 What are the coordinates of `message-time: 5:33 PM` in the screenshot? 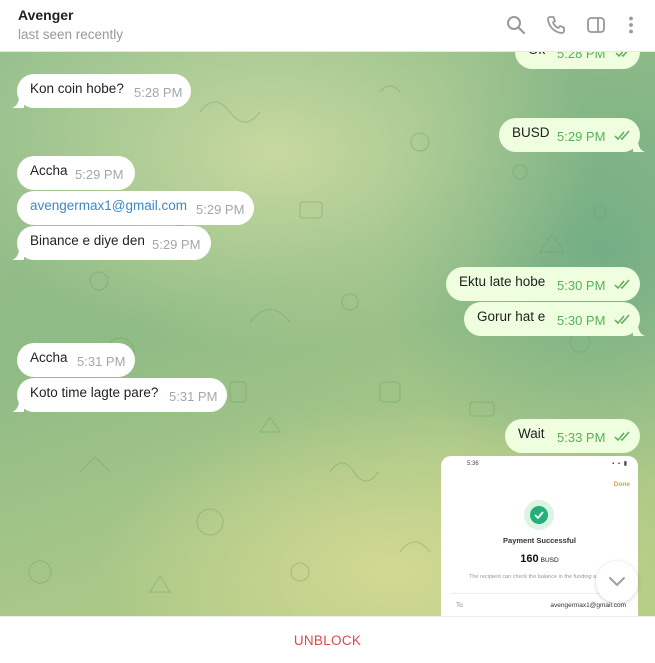 It's located at (581, 437).